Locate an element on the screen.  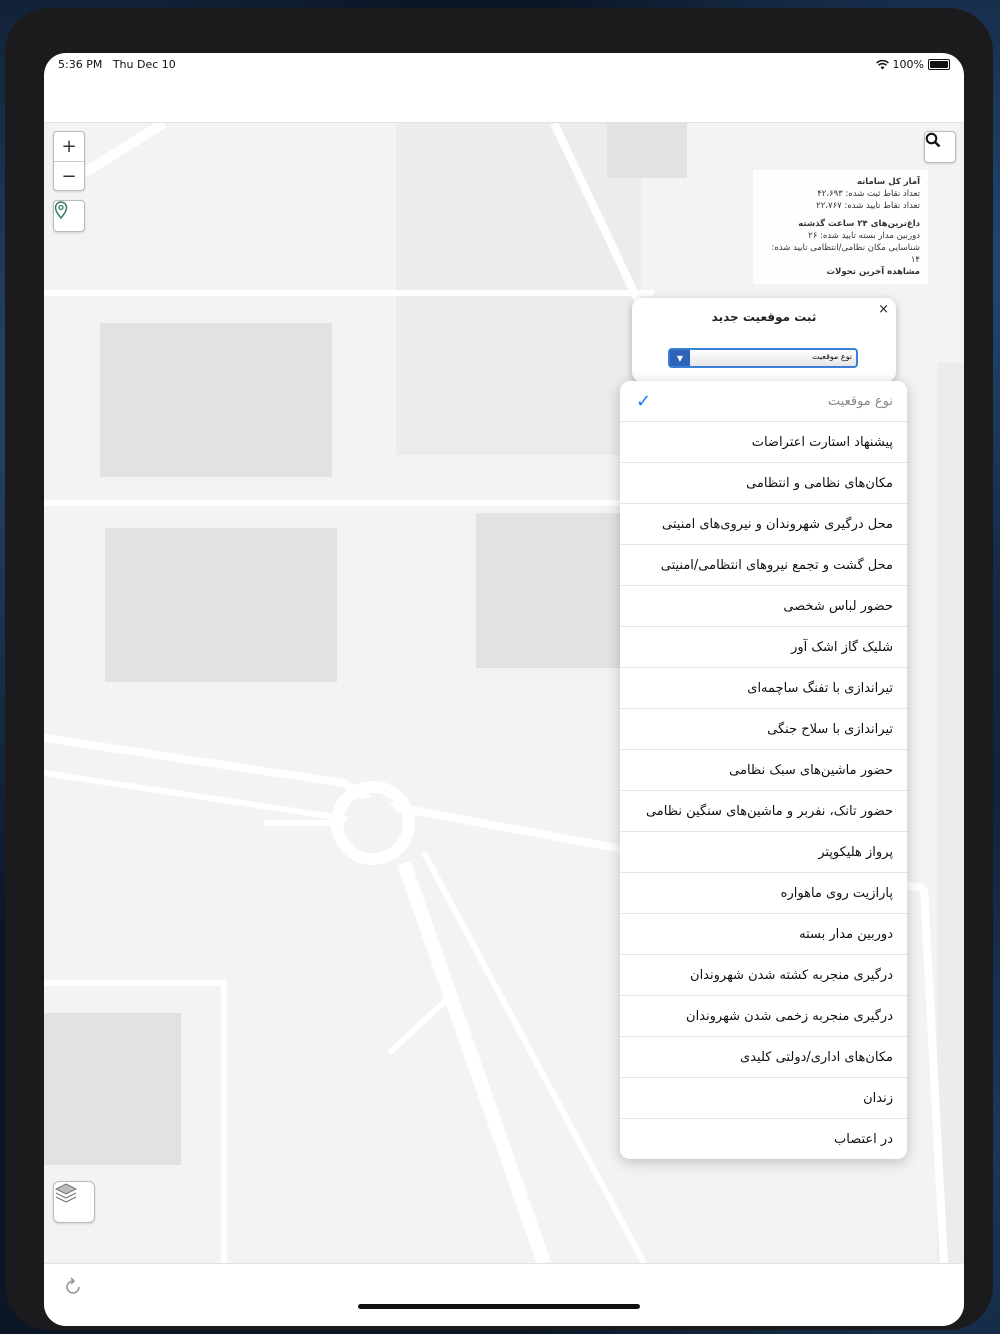
stats-hot-title: داغ‌ترین‌های ۲۴ ساعت گذشته is located at coordinates (859, 224).